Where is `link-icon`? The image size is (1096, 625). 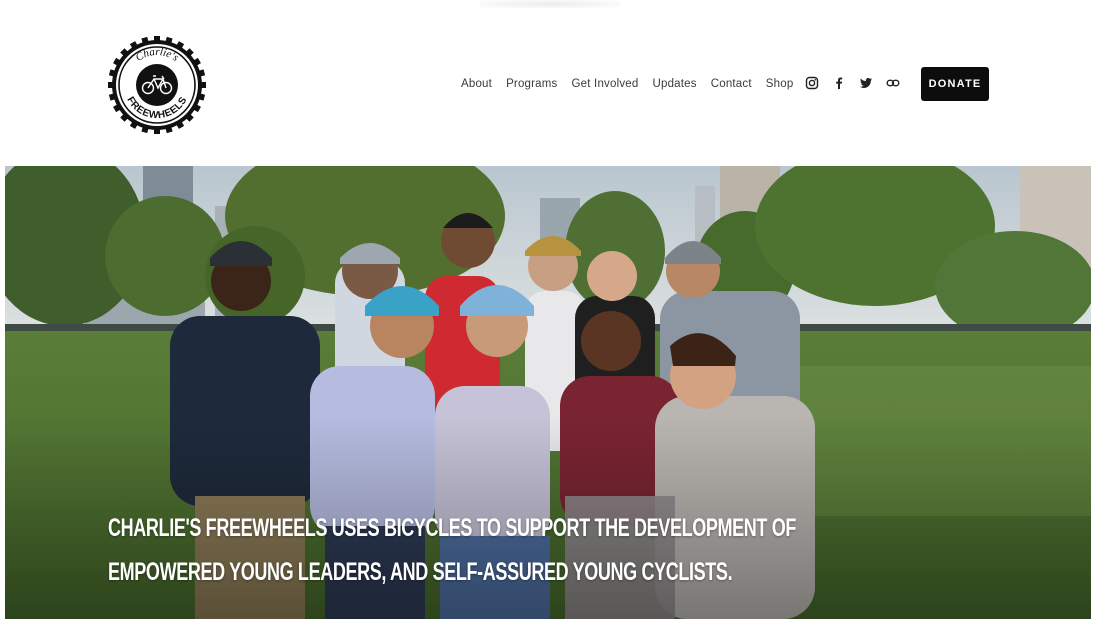 link-icon is located at coordinates (893, 83).